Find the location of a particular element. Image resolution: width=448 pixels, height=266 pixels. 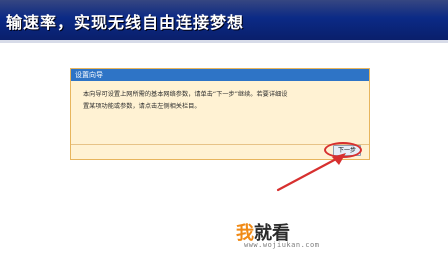

dialog-title: 设置向导 is located at coordinates (220, 75).